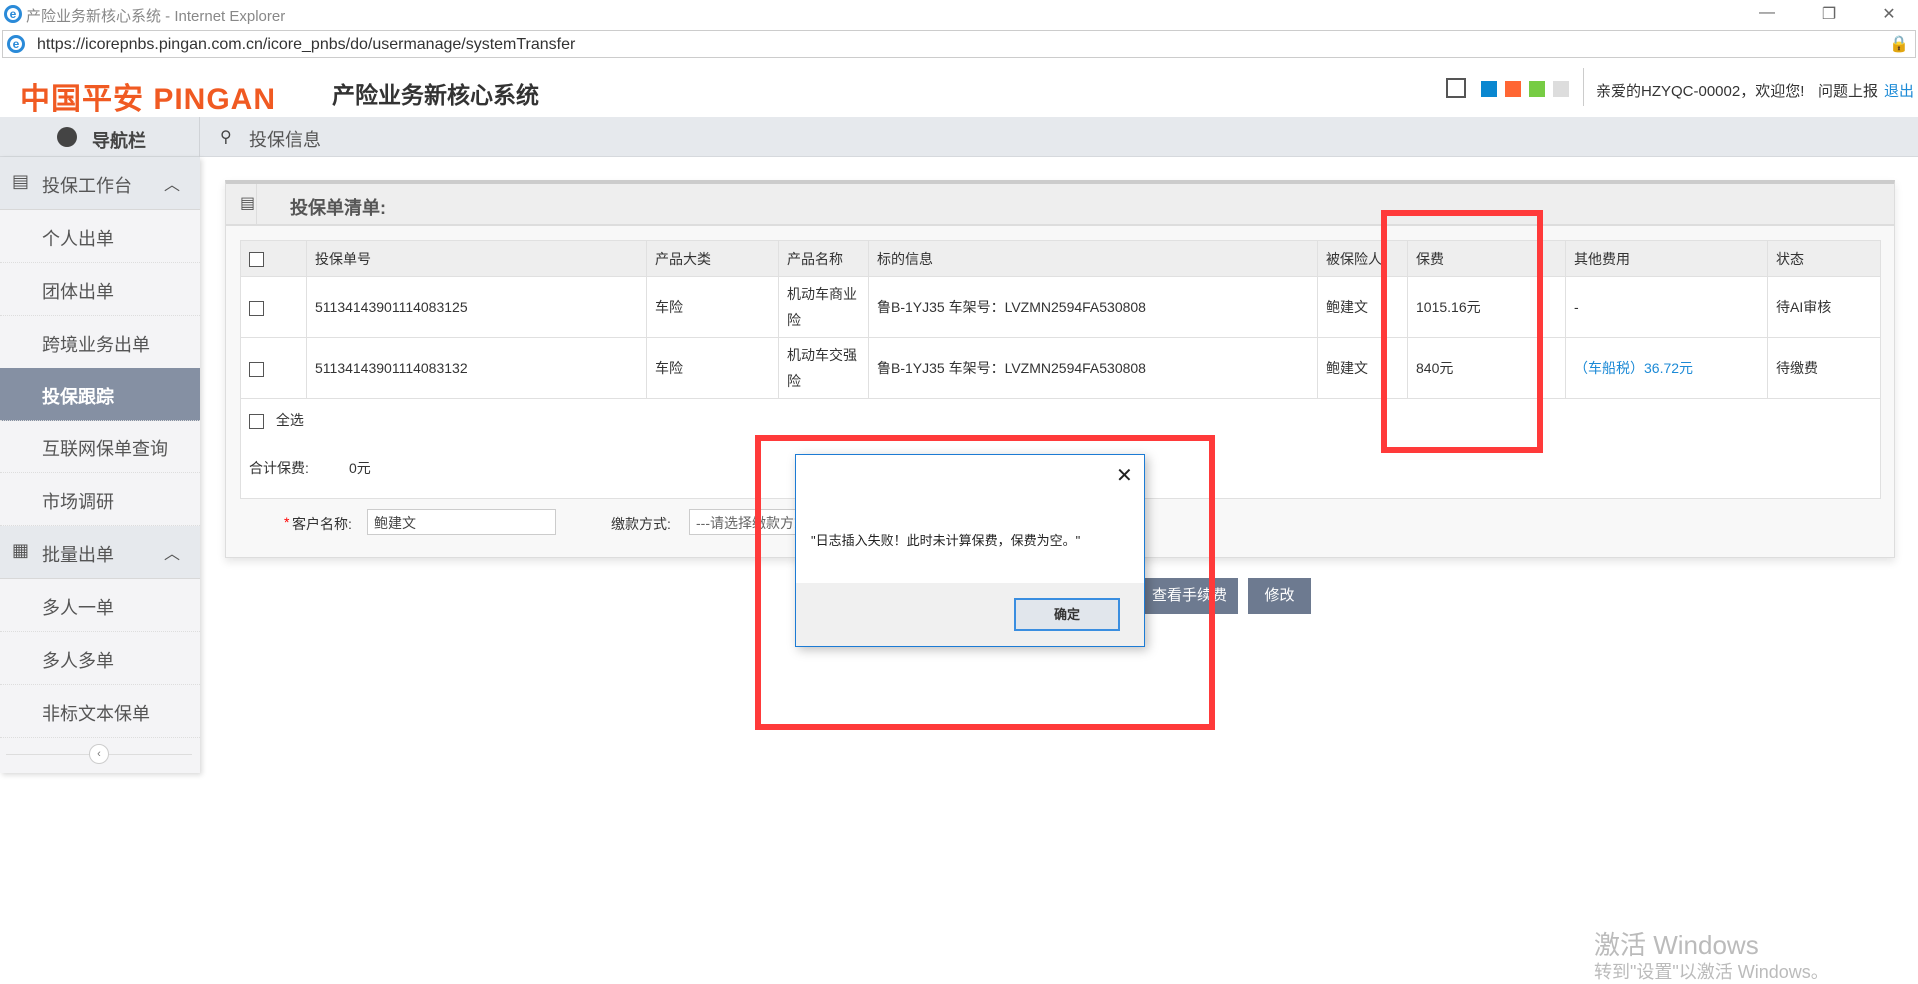 Image resolution: width=1918 pixels, height=984 pixels. What do you see at coordinates (1537, 89) in the screenshot?
I see `theme-green-swatch` at bounding box center [1537, 89].